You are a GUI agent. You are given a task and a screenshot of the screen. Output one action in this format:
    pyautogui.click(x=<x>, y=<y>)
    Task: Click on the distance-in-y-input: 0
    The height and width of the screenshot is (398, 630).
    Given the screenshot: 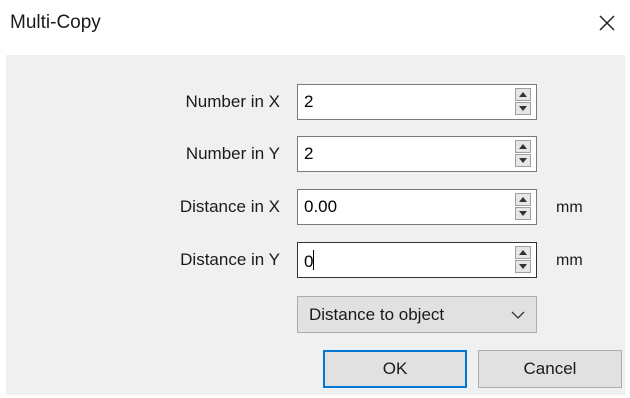 What is the action you would take?
    pyautogui.click(x=417, y=260)
    